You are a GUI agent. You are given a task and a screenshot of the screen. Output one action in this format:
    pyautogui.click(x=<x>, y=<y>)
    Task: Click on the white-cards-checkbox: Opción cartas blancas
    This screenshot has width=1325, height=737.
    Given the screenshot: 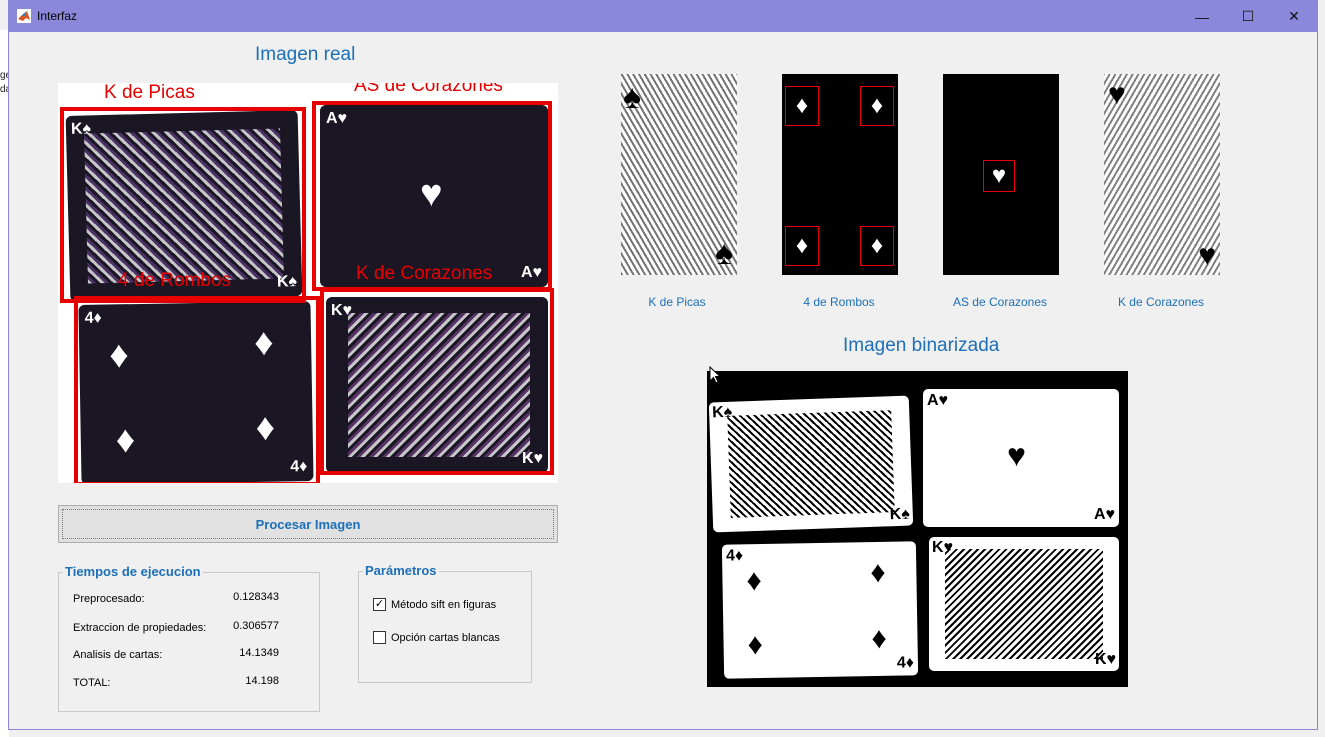 What is the action you would take?
    pyautogui.click(x=436, y=637)
    